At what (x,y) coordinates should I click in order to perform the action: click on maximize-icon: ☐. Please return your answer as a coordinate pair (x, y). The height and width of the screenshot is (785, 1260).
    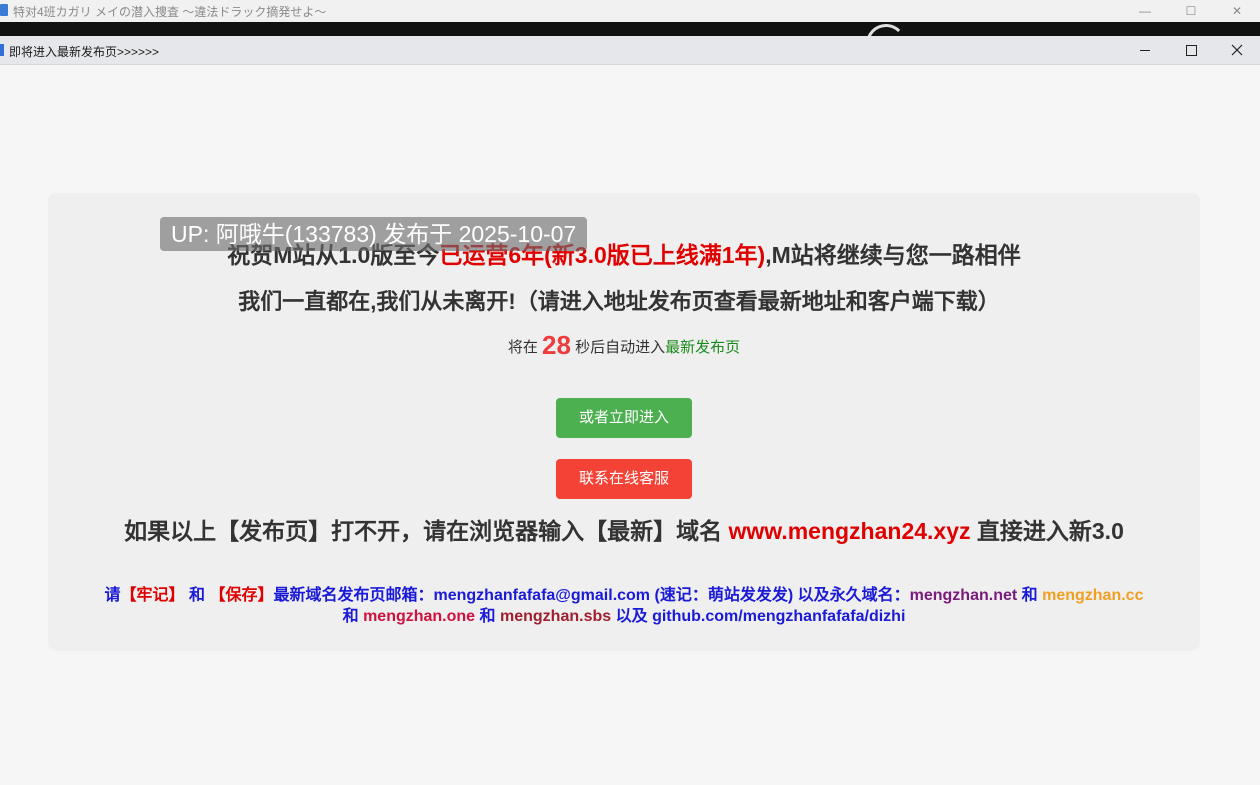
    Looking at the image, I should click on (1191, 11).